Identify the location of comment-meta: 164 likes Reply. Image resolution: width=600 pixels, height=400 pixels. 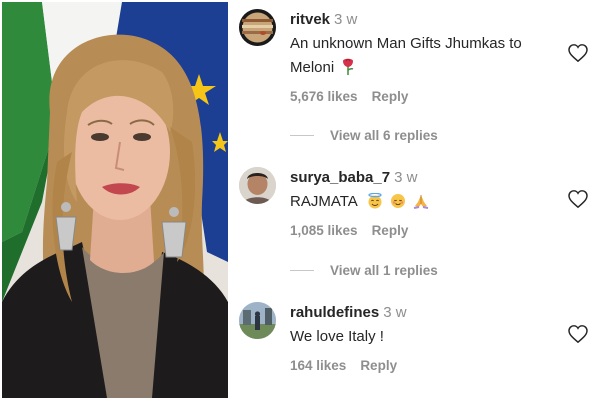
(343, 365).